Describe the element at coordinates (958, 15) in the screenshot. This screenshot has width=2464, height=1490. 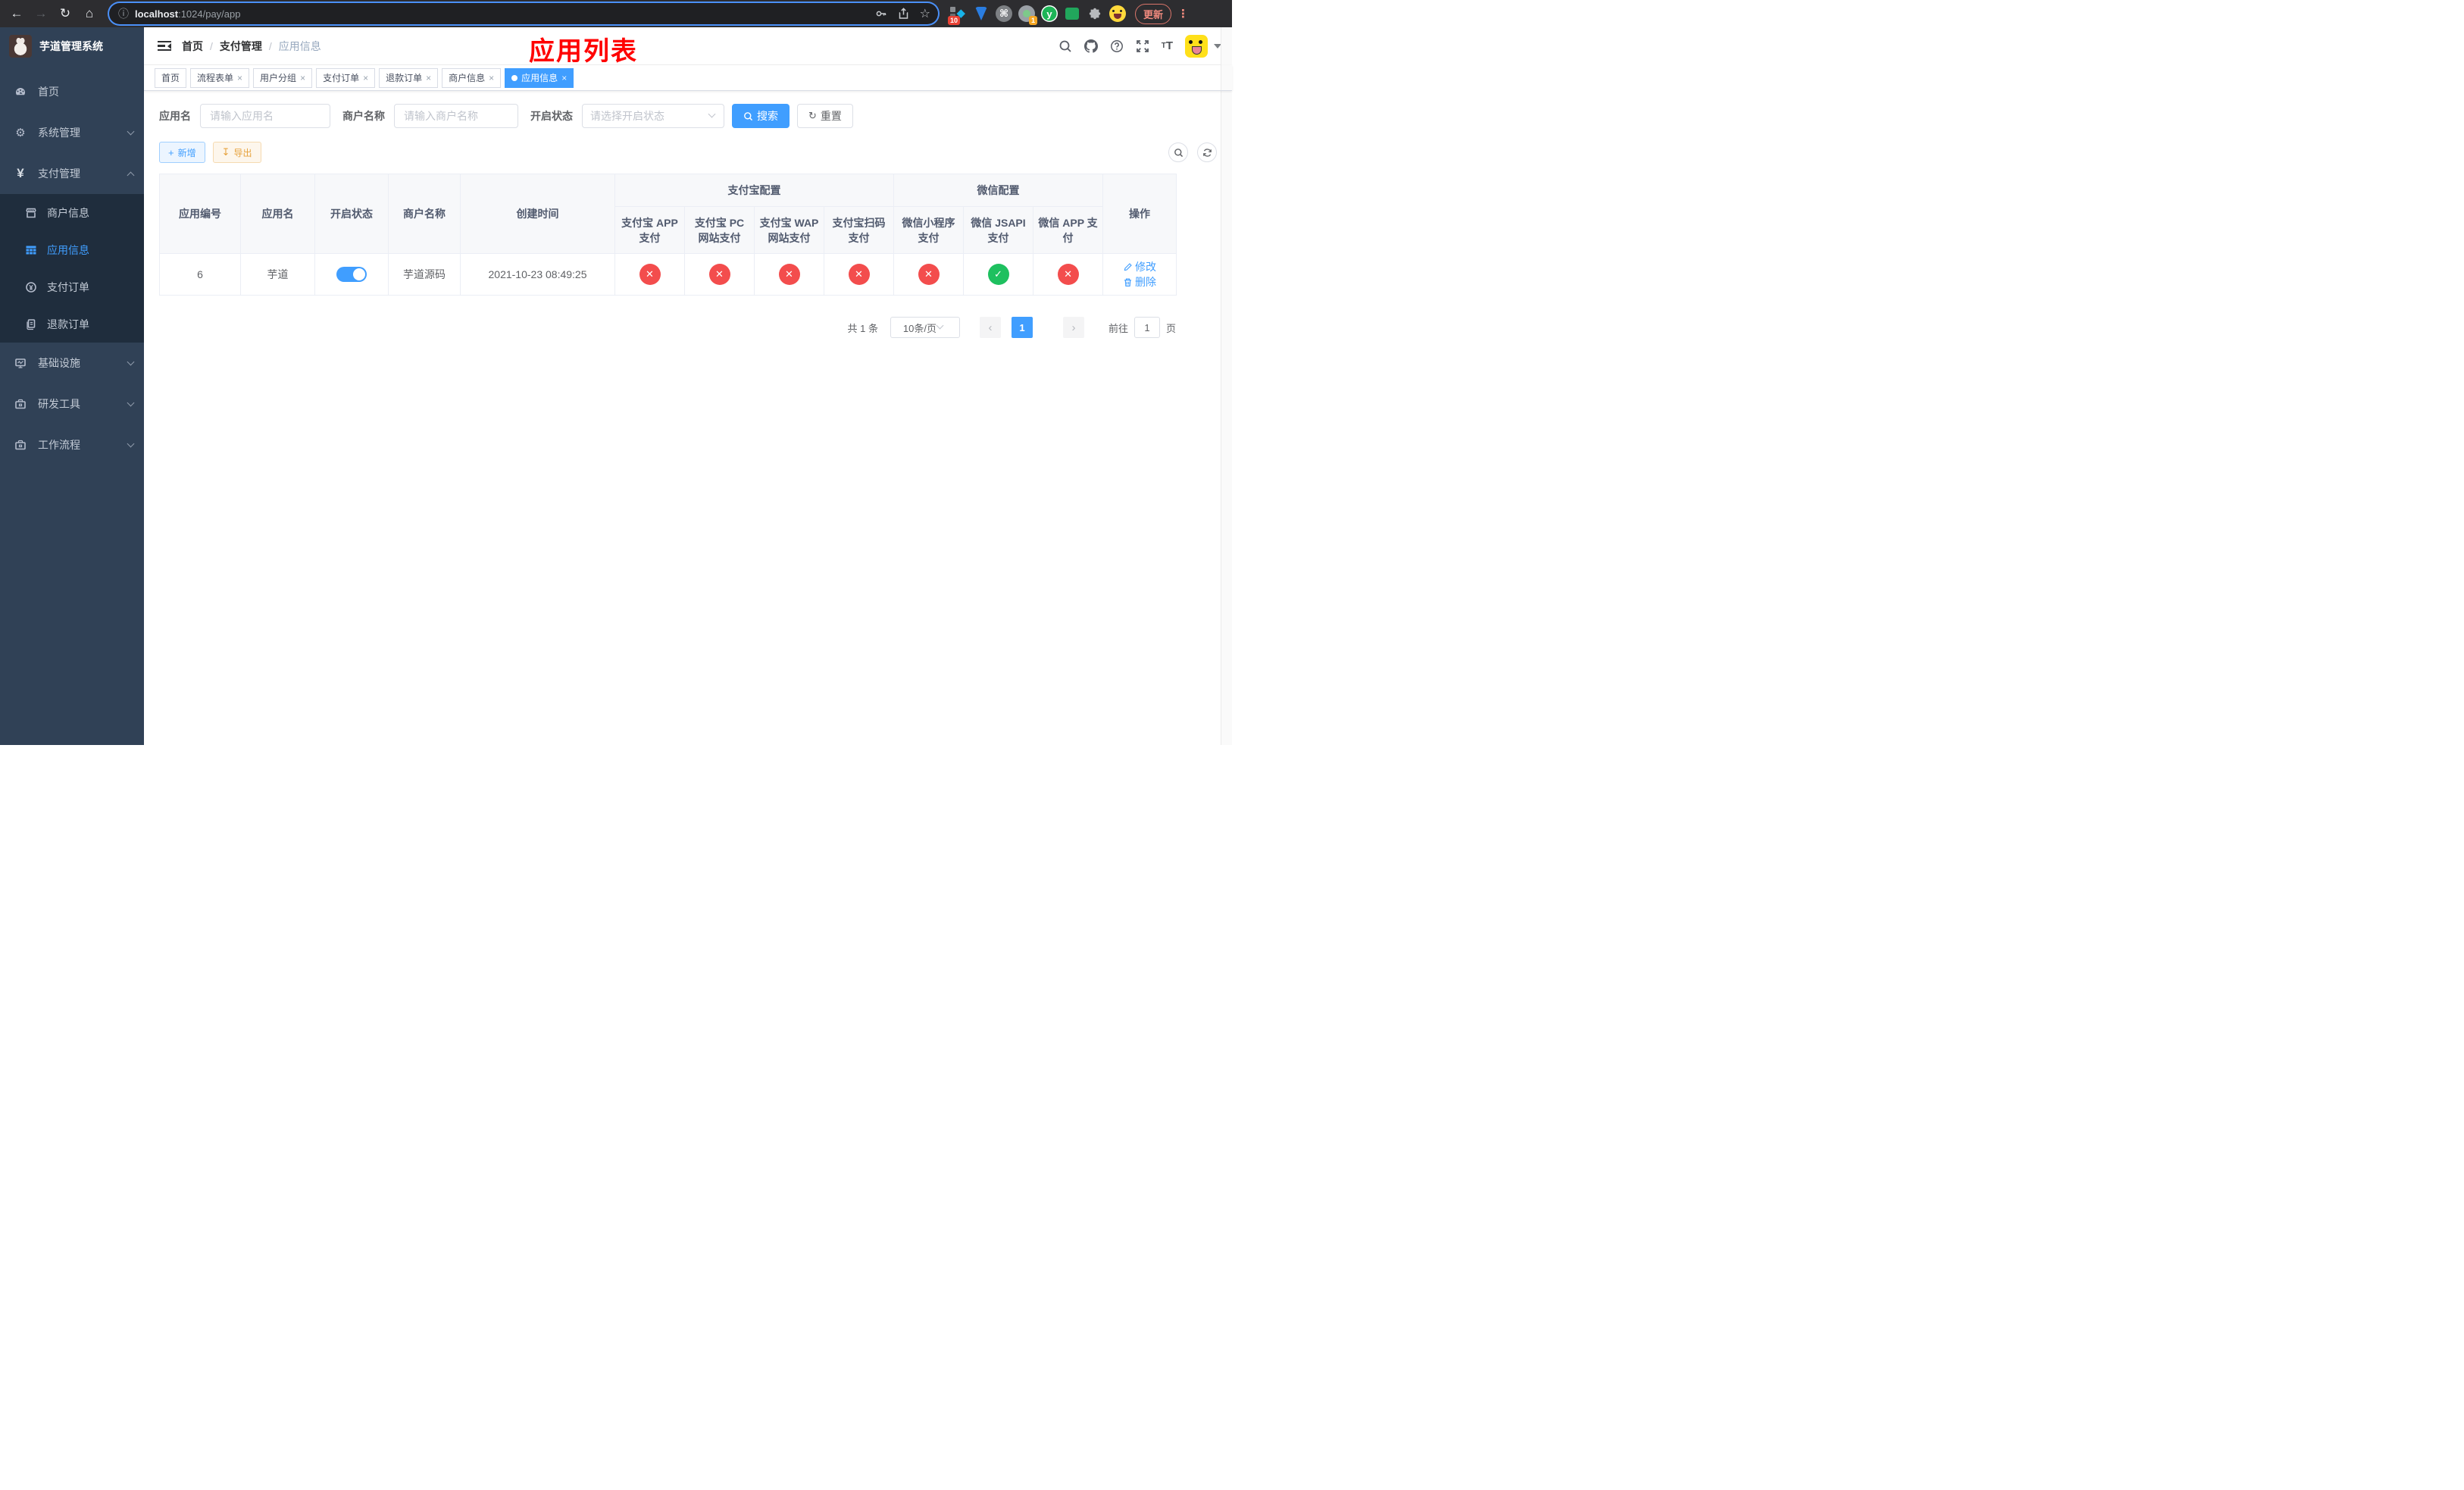
I see `extension-grid-icon: ◆ 10` at that location.